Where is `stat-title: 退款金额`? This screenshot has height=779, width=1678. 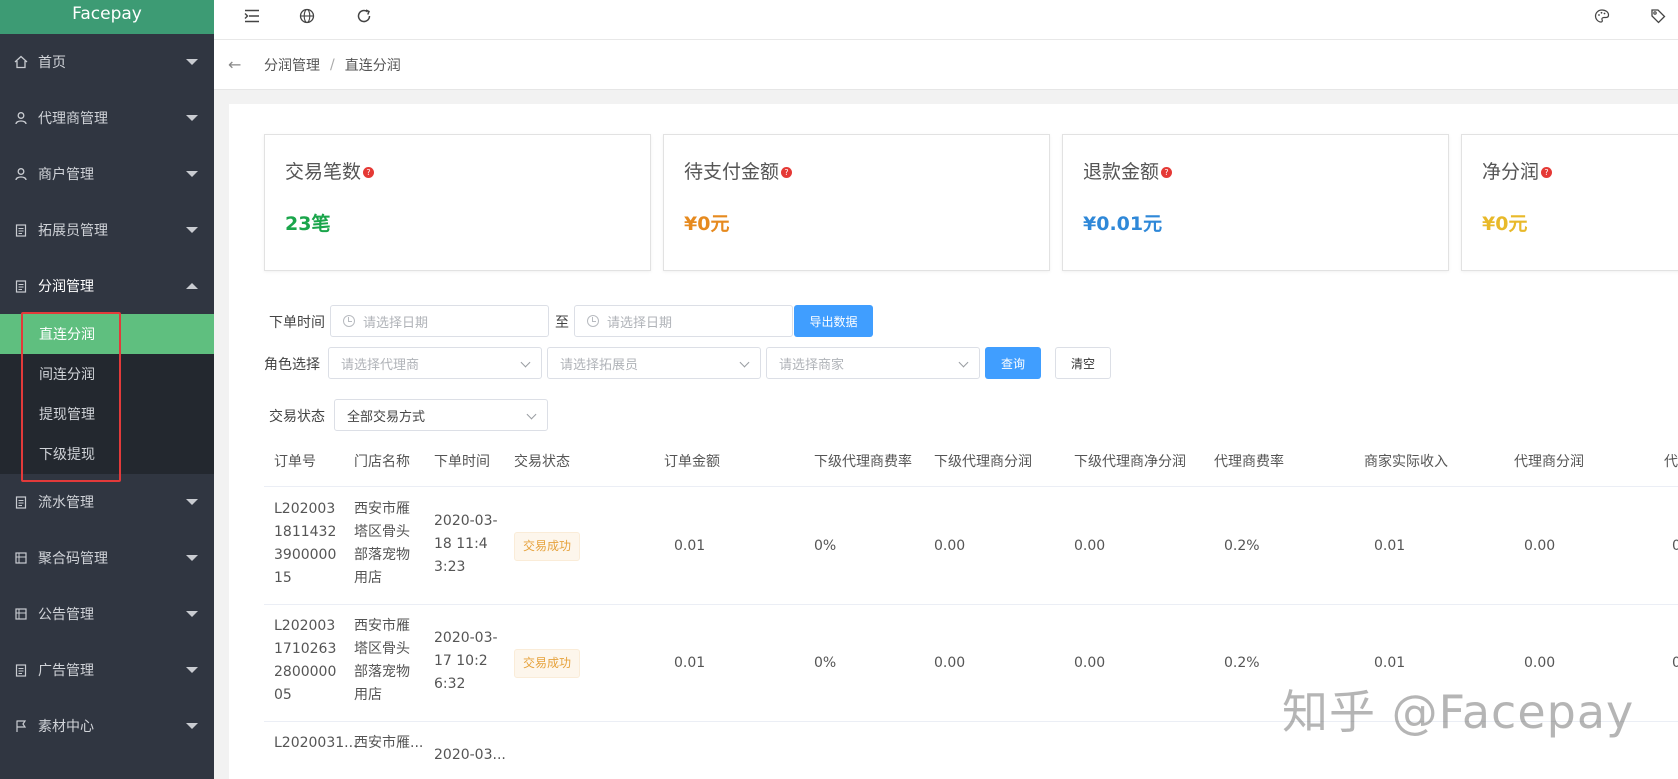
stat-title: 退款金额 is located at coordinates (1121, 172).